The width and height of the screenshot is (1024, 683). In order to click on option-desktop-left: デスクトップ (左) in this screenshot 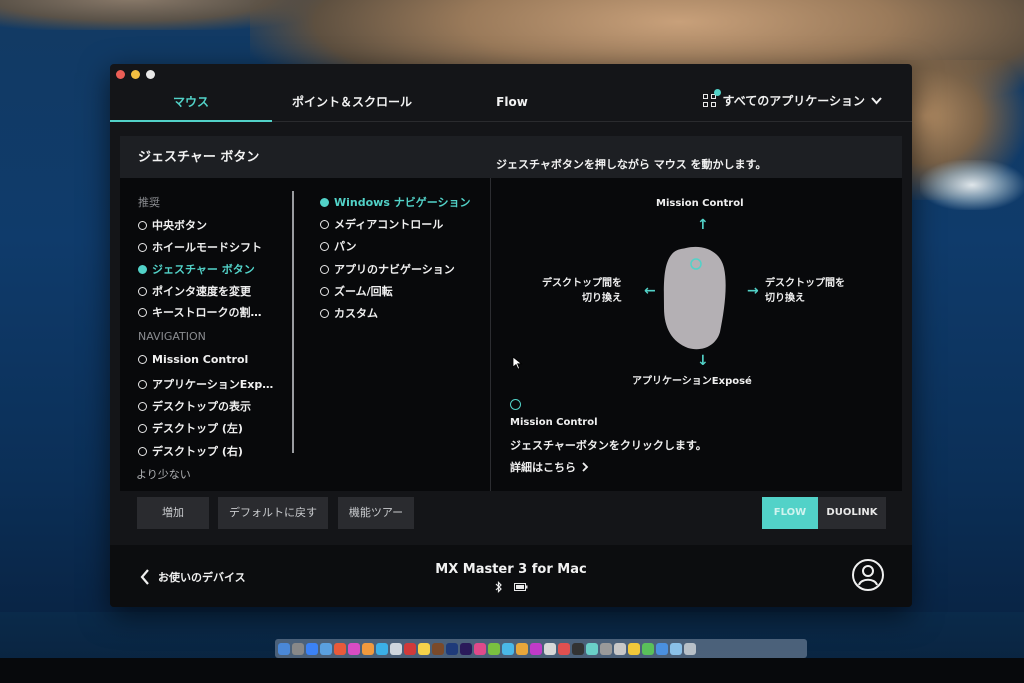, I will do `click(190, 428)`.